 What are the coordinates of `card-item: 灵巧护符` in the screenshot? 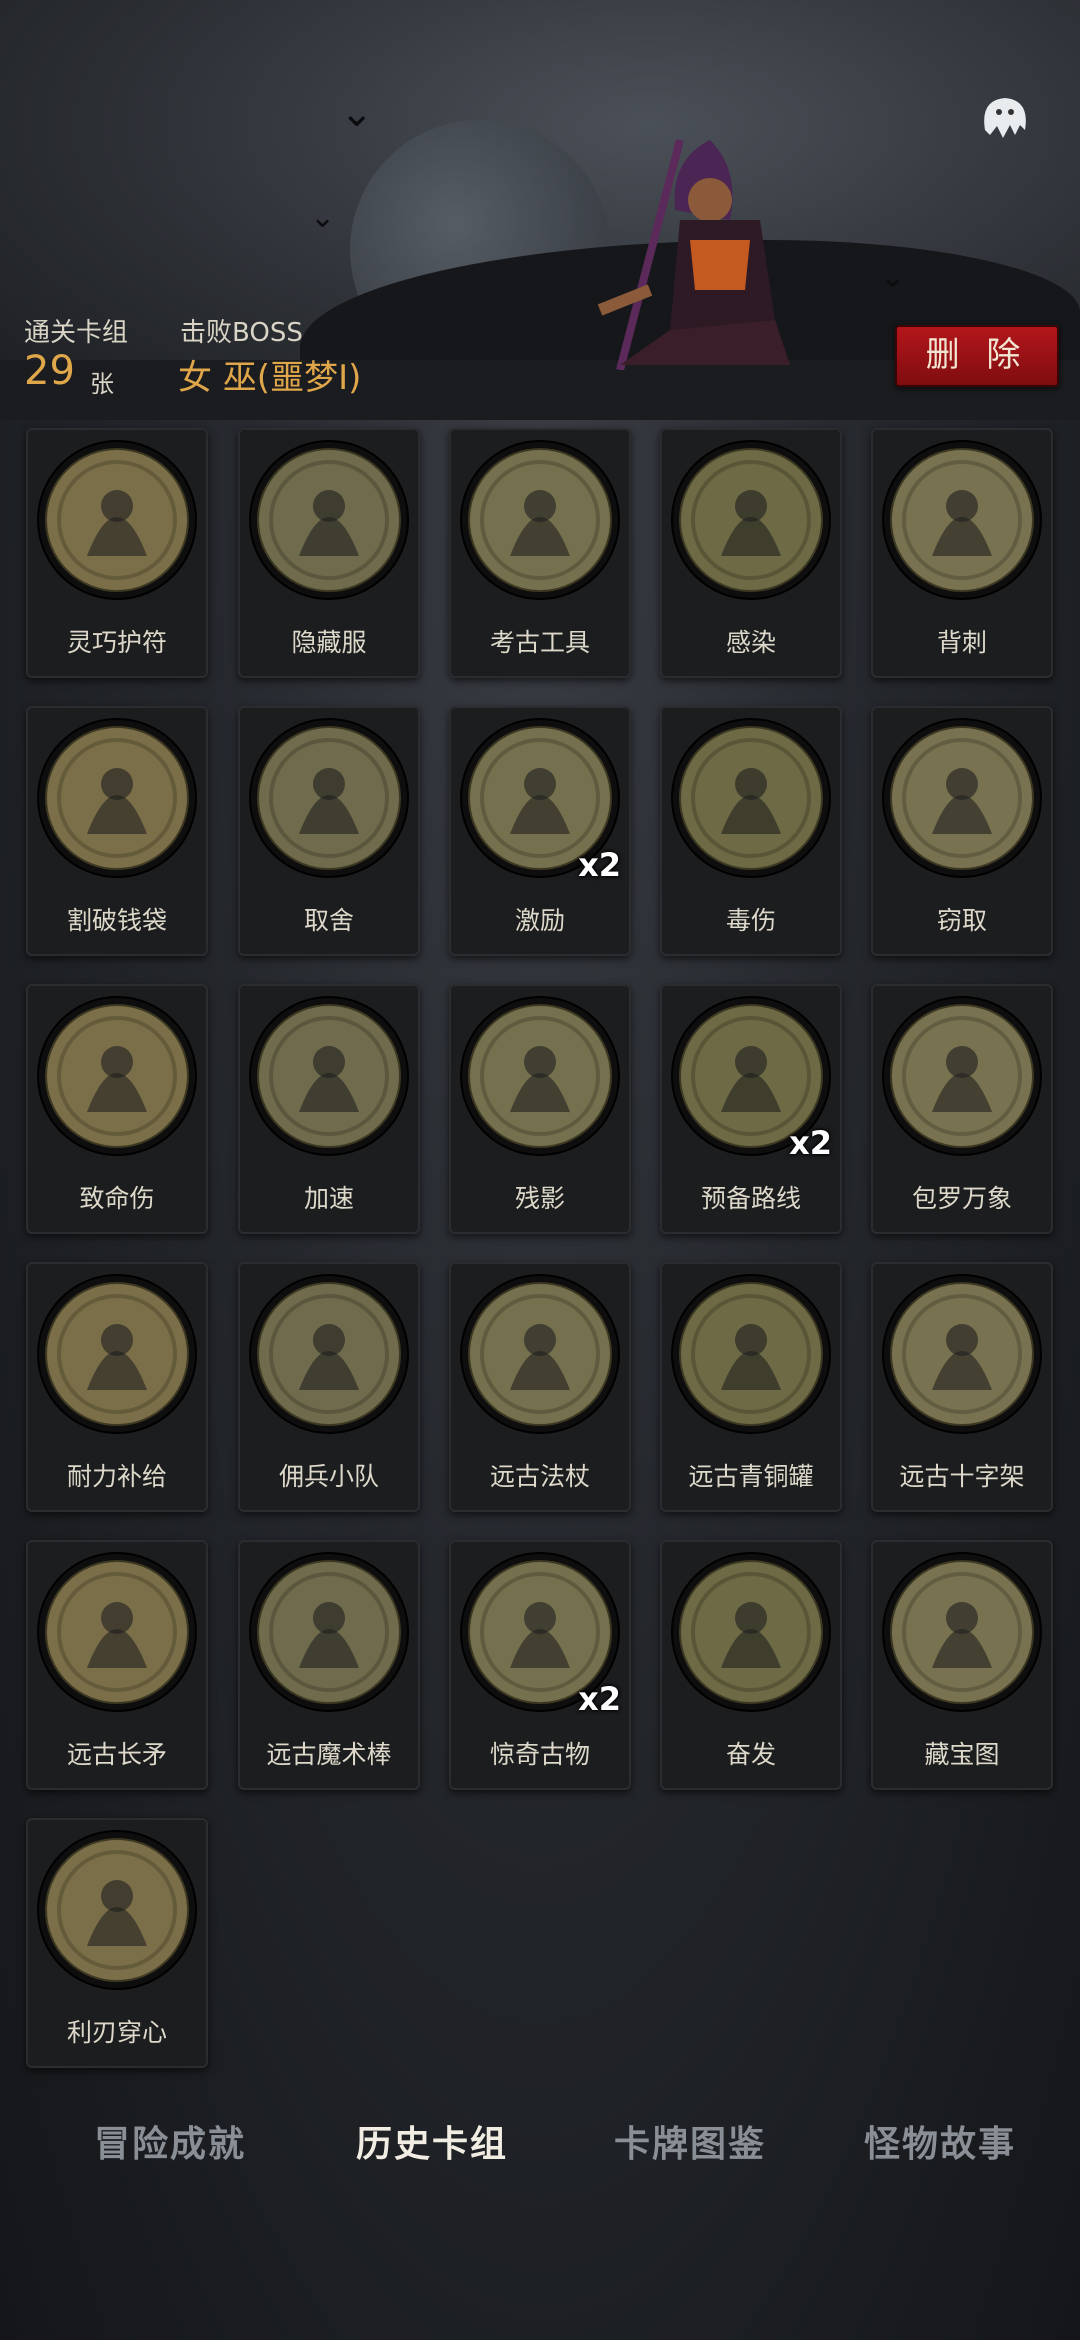 It's located at (117, 553).